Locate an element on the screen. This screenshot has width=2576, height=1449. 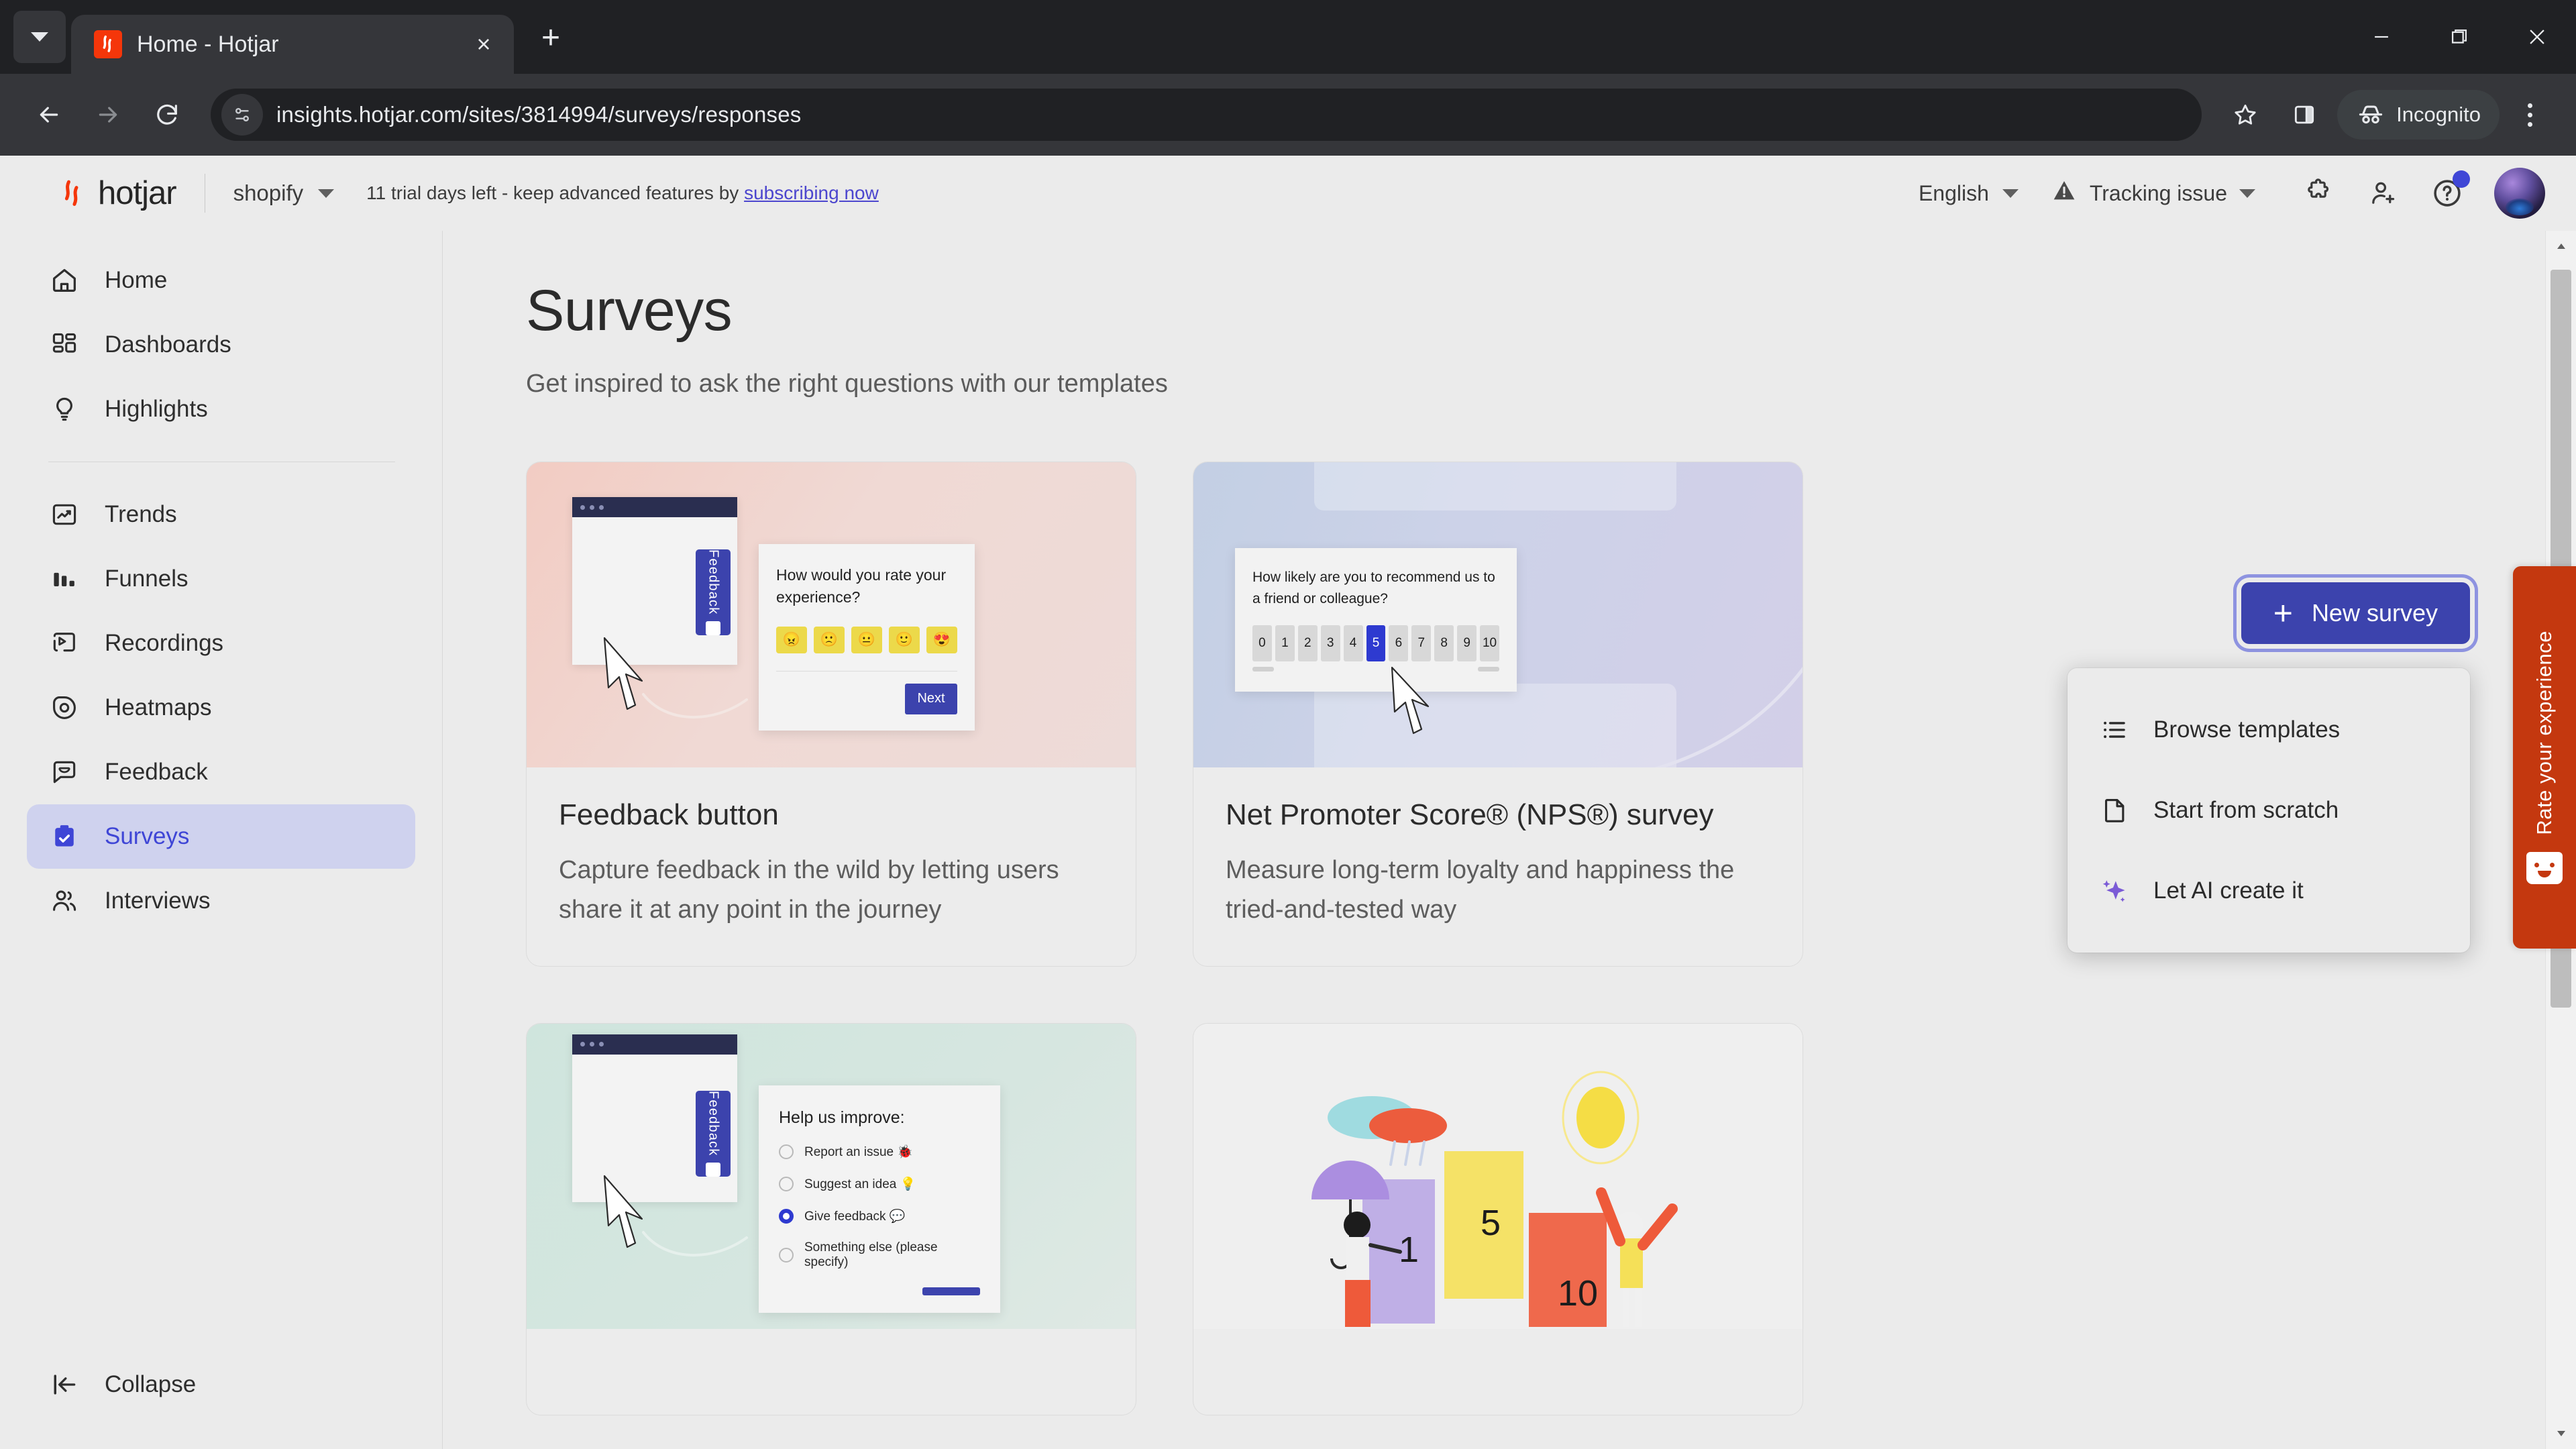
scroll-up-arrow is located at coordinates (2561, 246).